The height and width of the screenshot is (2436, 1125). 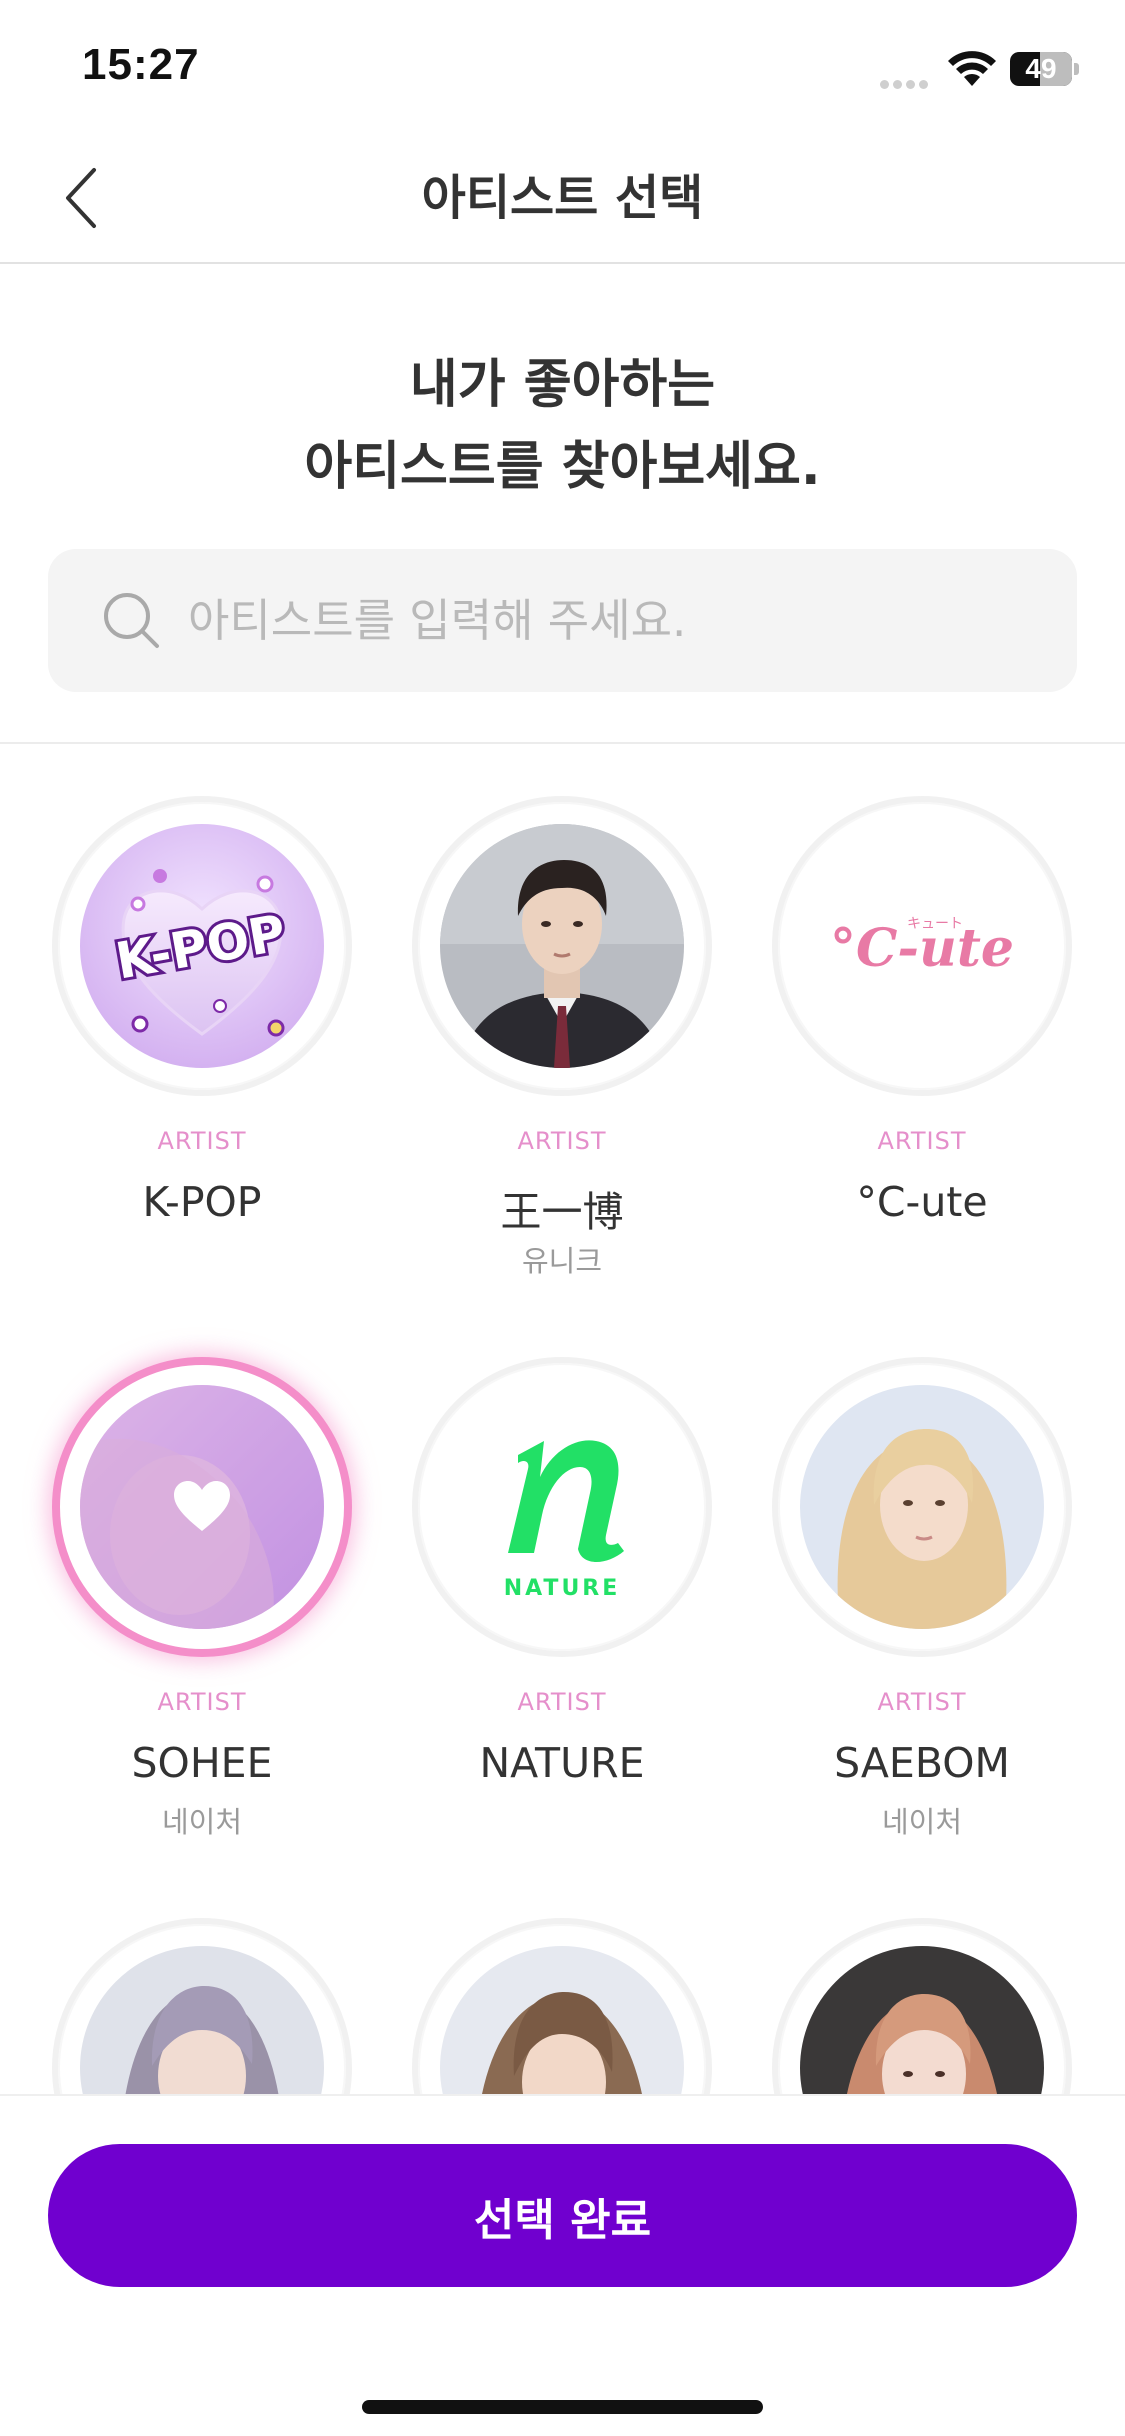 I want to click on avatar-ring: NATURE, so click(x=562, y=1507).